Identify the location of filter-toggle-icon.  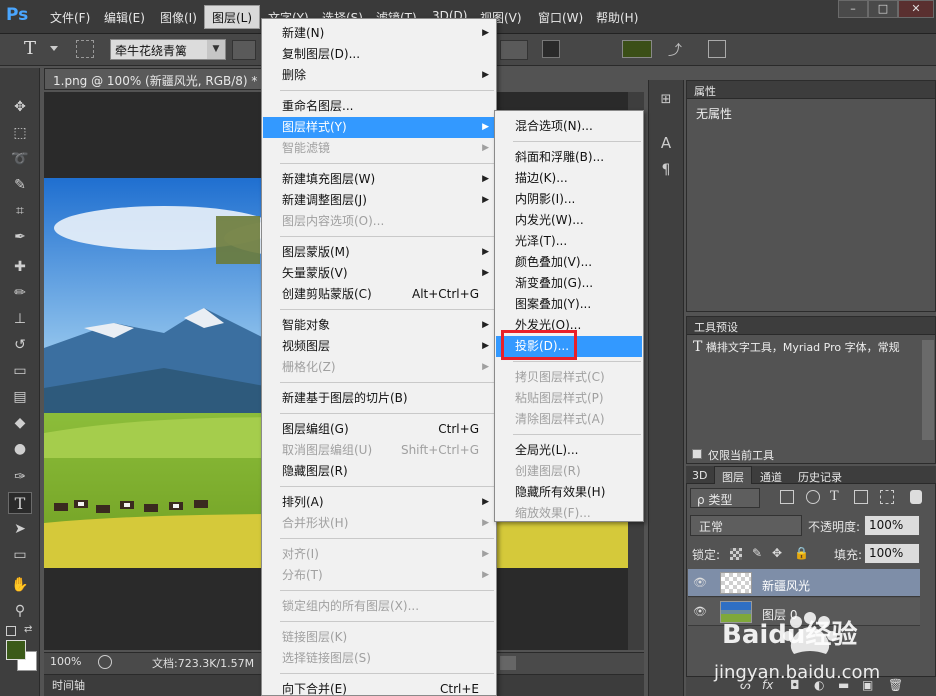
(916, 497).